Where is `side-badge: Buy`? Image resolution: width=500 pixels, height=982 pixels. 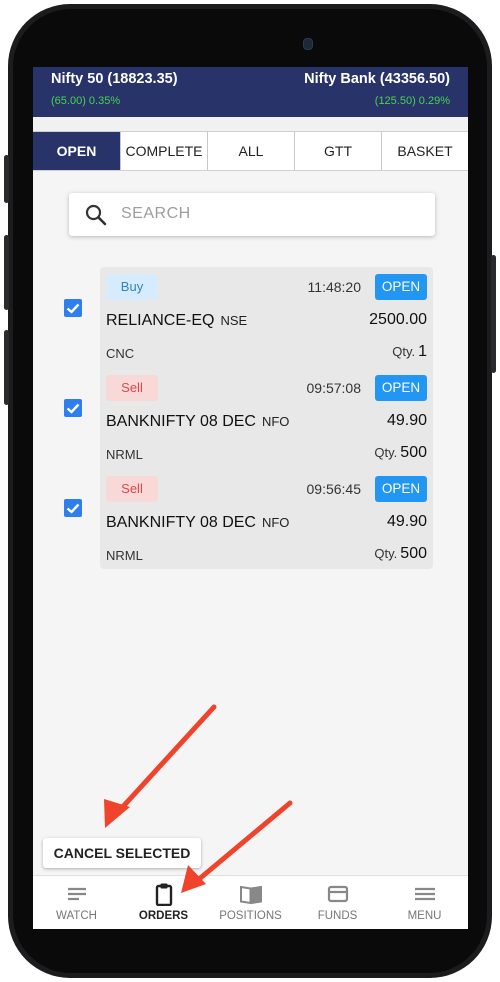
side-badge: Buy is located at coordinates (132, 287).